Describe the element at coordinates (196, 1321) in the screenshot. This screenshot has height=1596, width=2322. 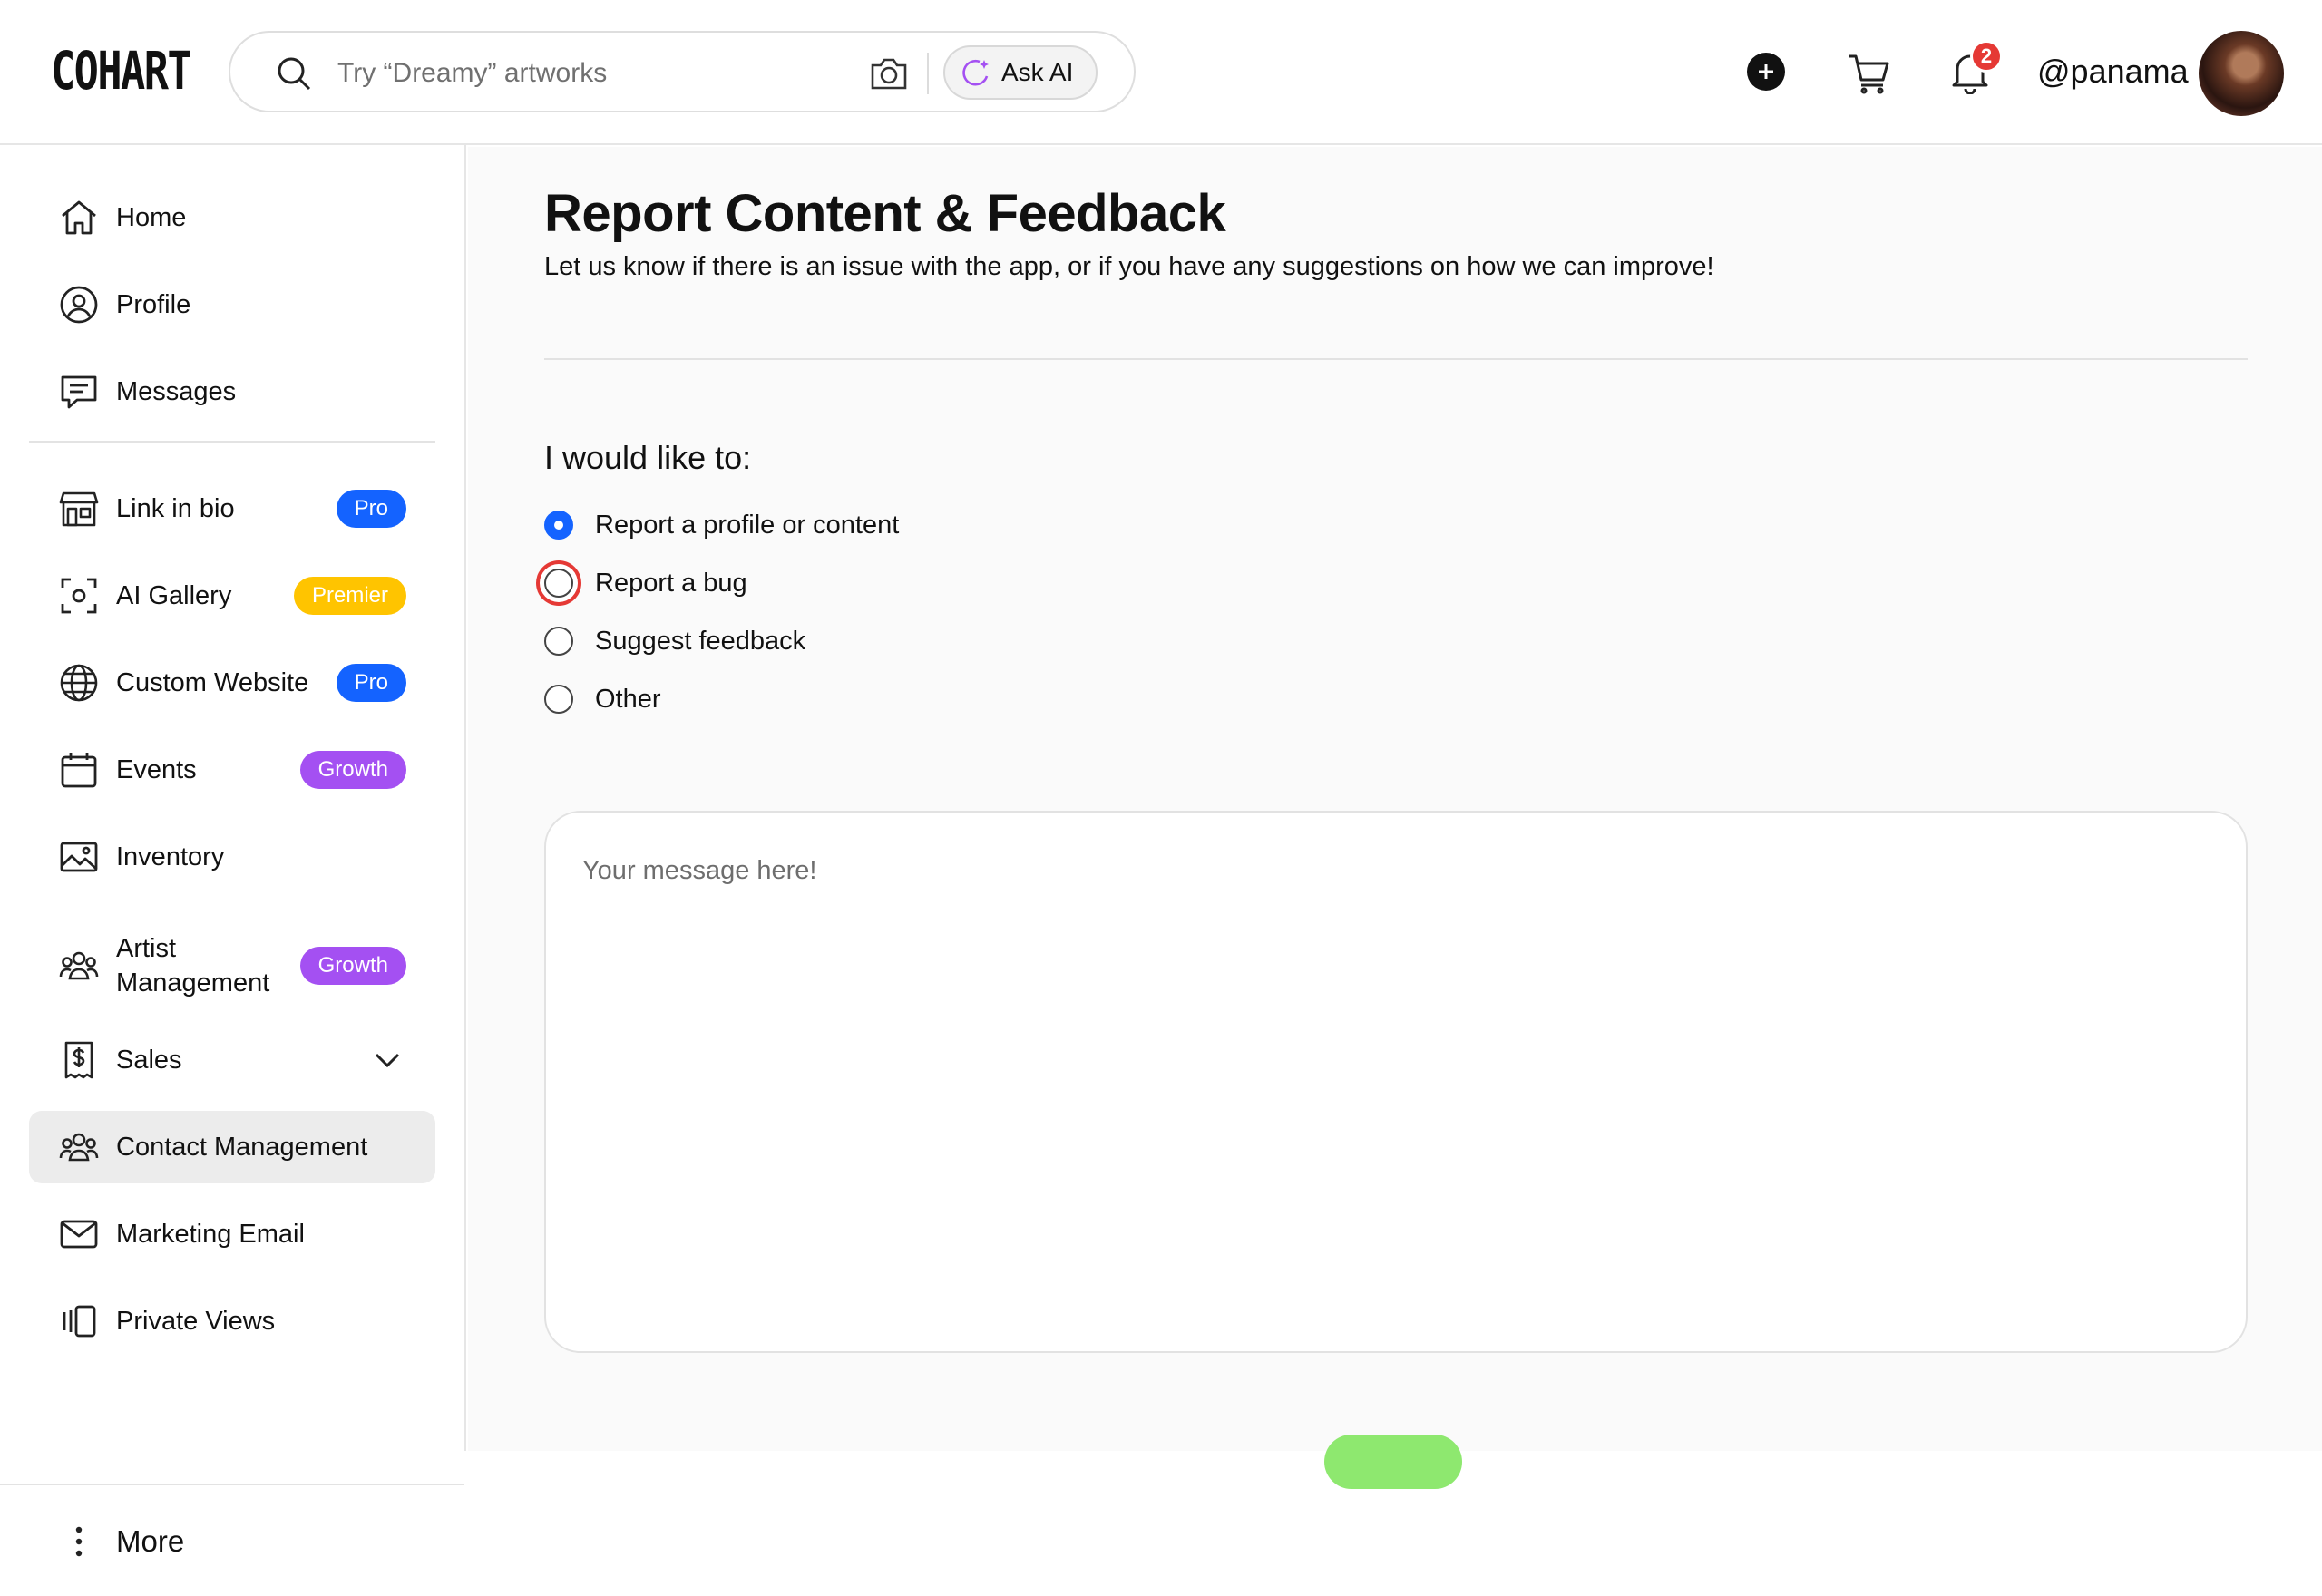
I see `sidebar-item-label: Private Views` at that location.